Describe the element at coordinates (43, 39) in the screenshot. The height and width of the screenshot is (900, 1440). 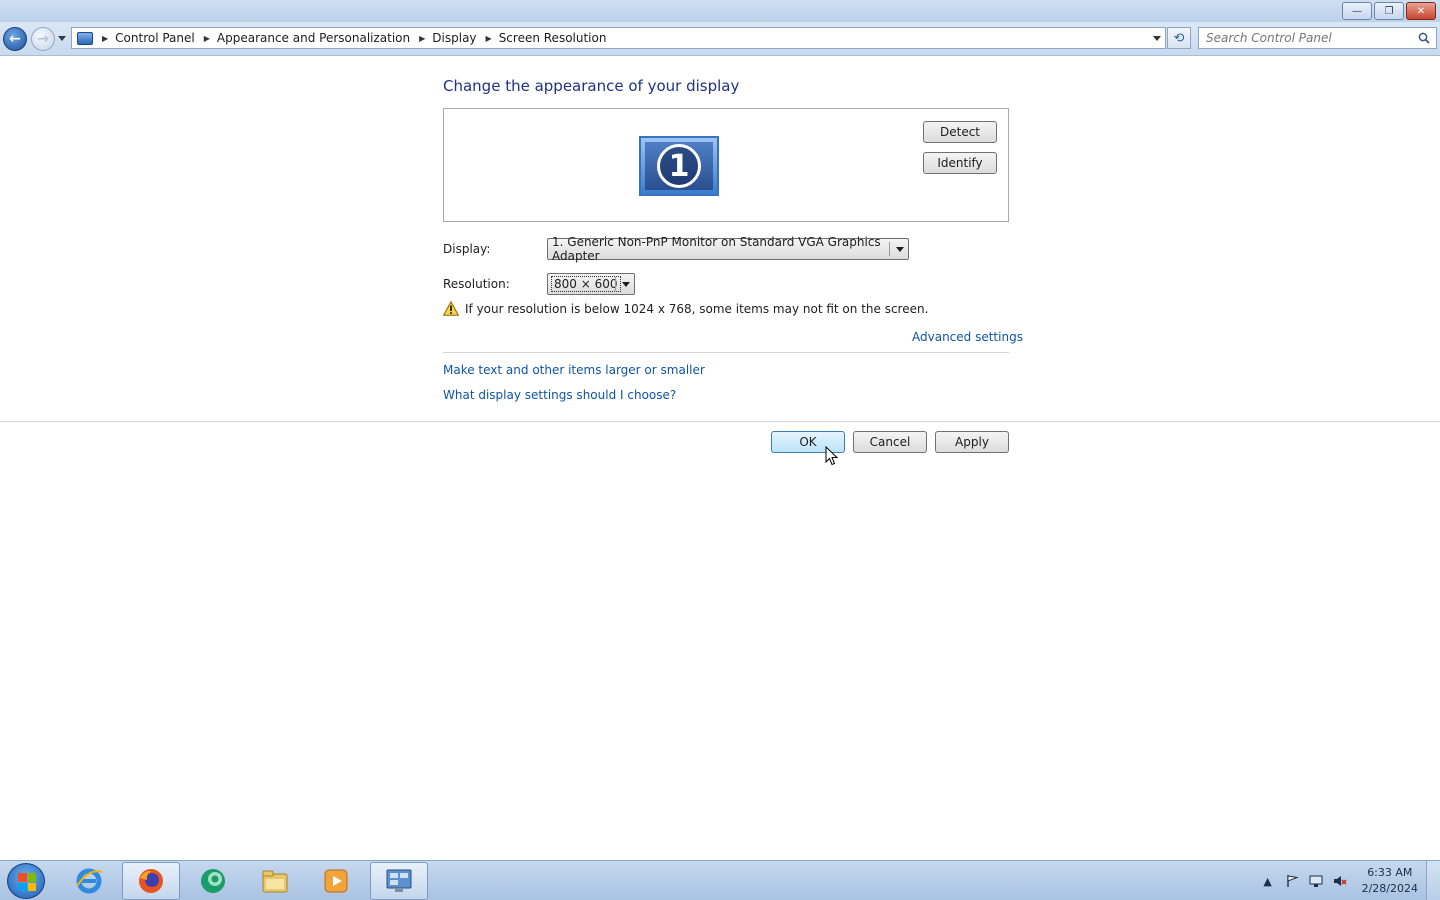
I see `forward-button: →` at that location.